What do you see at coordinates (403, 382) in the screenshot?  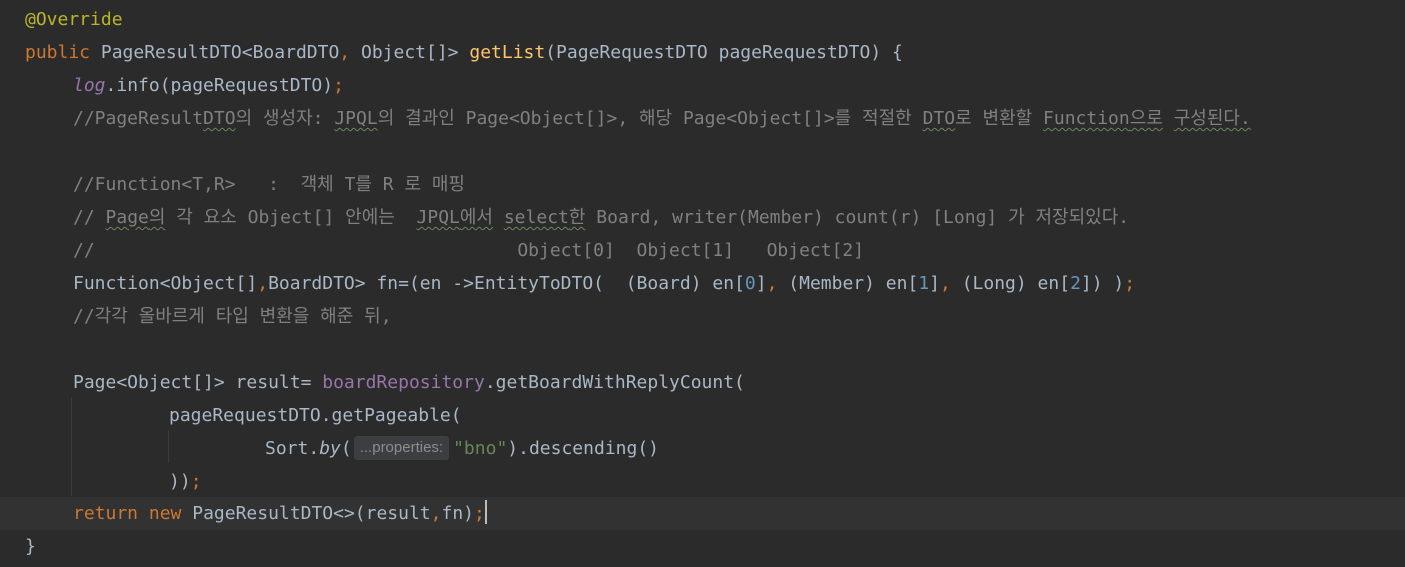 I see `repository-field: boardRepository` at bounding box center [403, 382].